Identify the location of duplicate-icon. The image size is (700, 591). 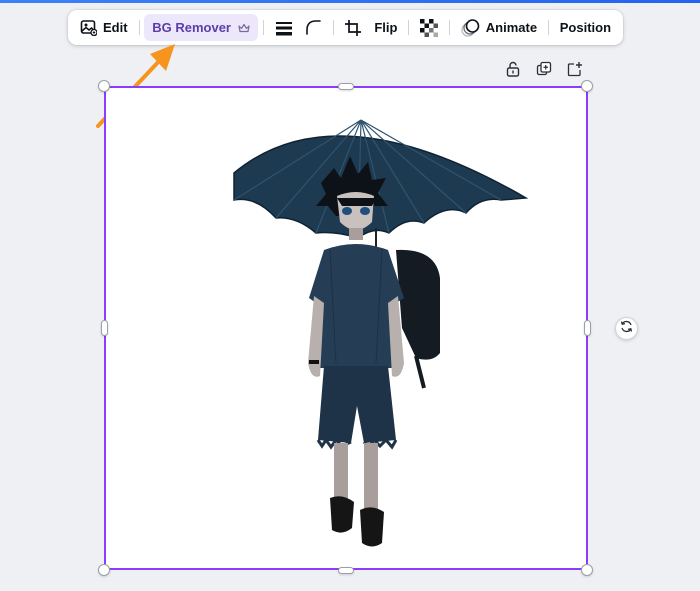
(544, 71).